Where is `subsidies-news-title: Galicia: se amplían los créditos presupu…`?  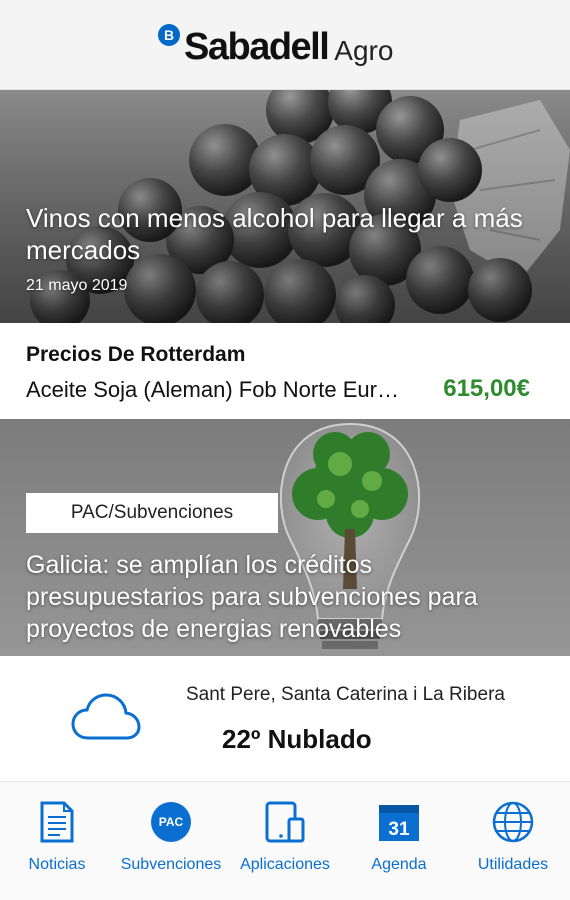 subsidies-news-title: Galicia: se amplían los créditos presupu… is located at coordinates (252, 597).